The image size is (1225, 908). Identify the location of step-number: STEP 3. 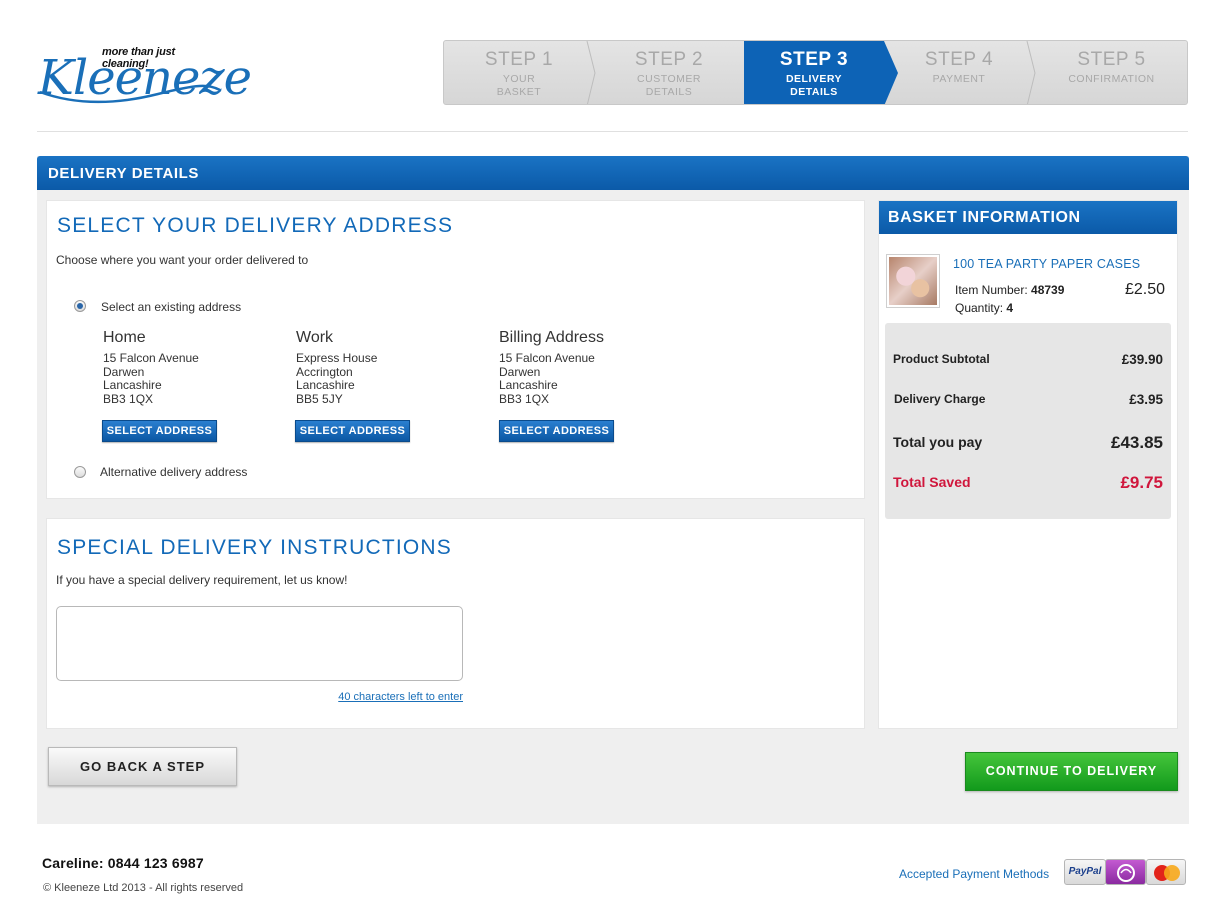
(814, 59).